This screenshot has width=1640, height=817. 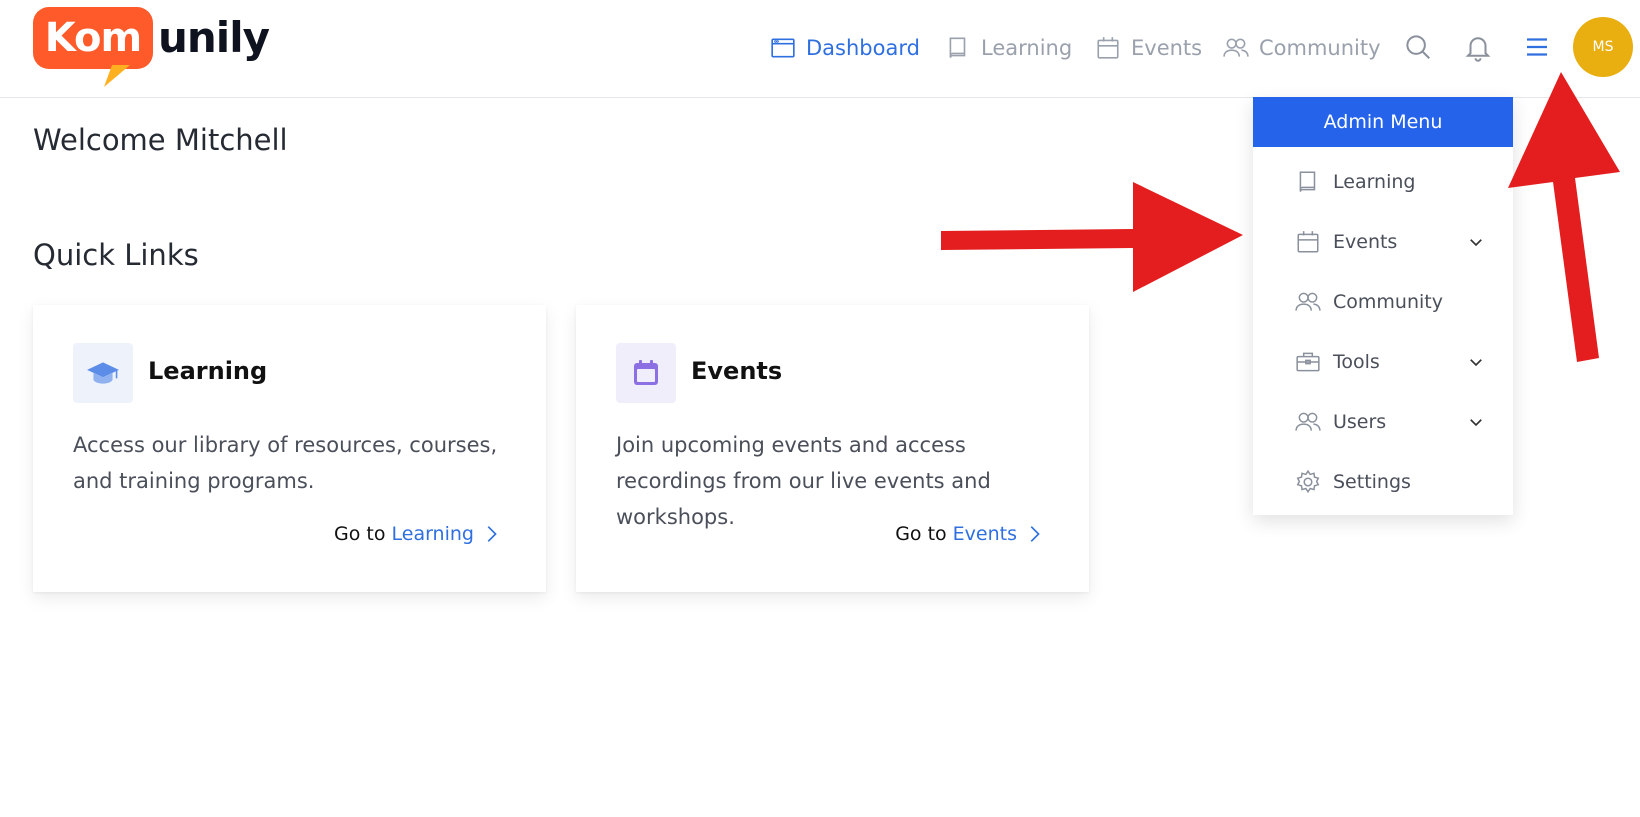 What do you see at coordinates (984, 534) in the screenshot?
I see `link-target: Events` at bounding box center [984, 534].